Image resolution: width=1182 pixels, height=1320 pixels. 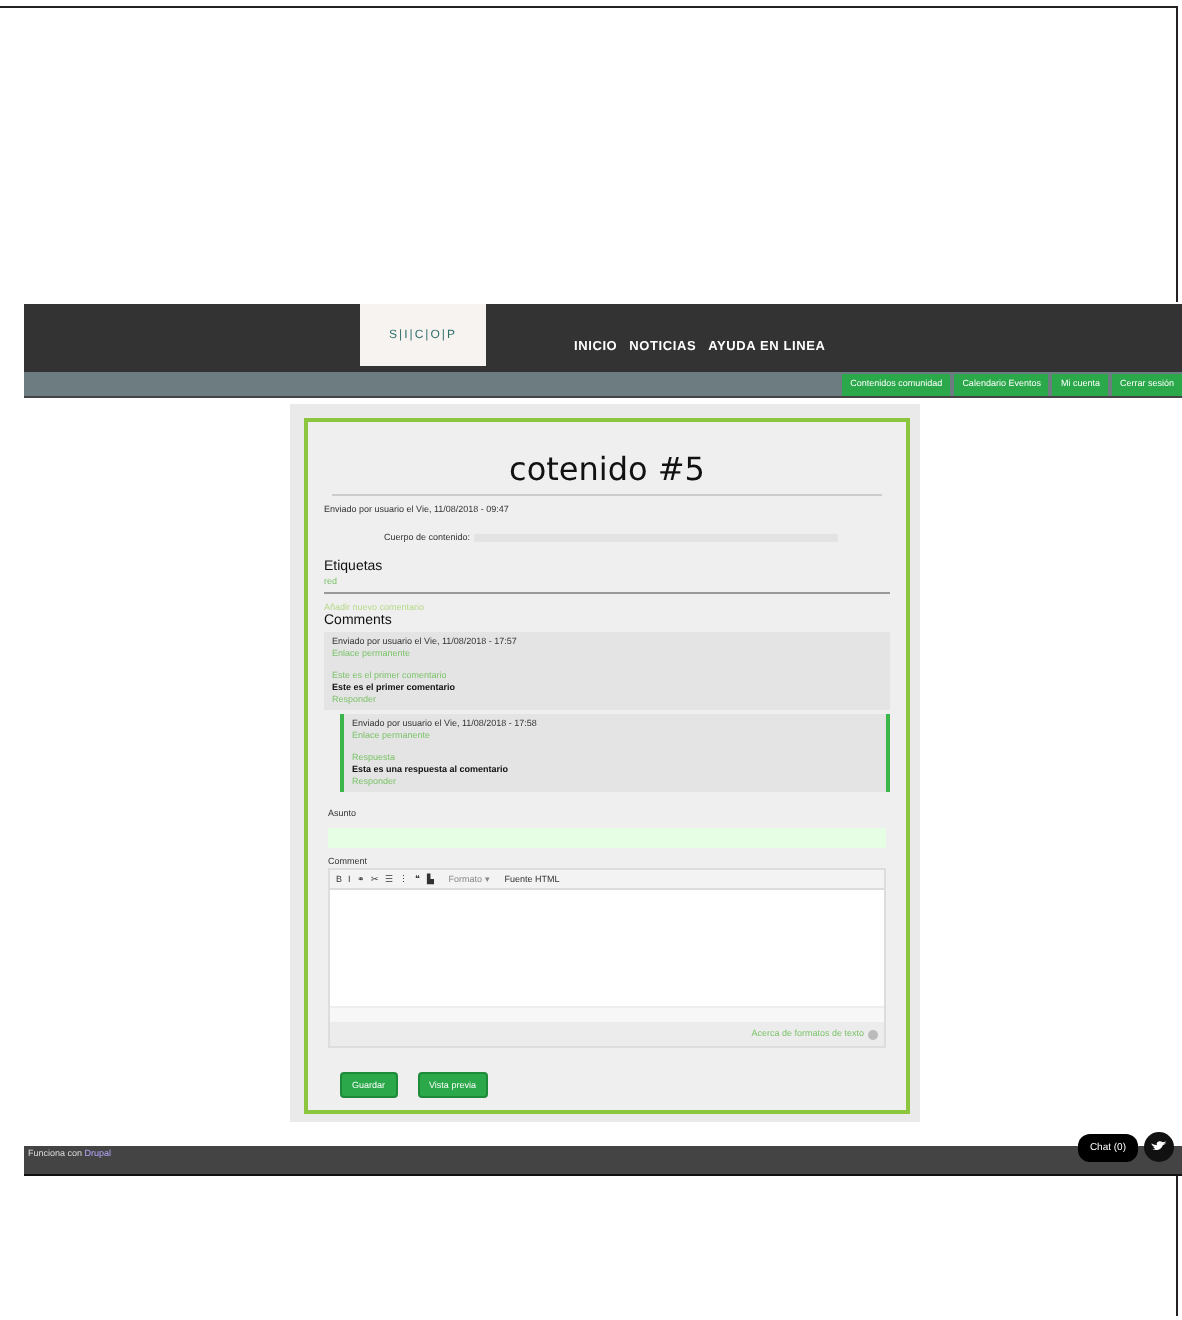 I want to click on page-title: cotenido #5, so click(x=607, y=469).